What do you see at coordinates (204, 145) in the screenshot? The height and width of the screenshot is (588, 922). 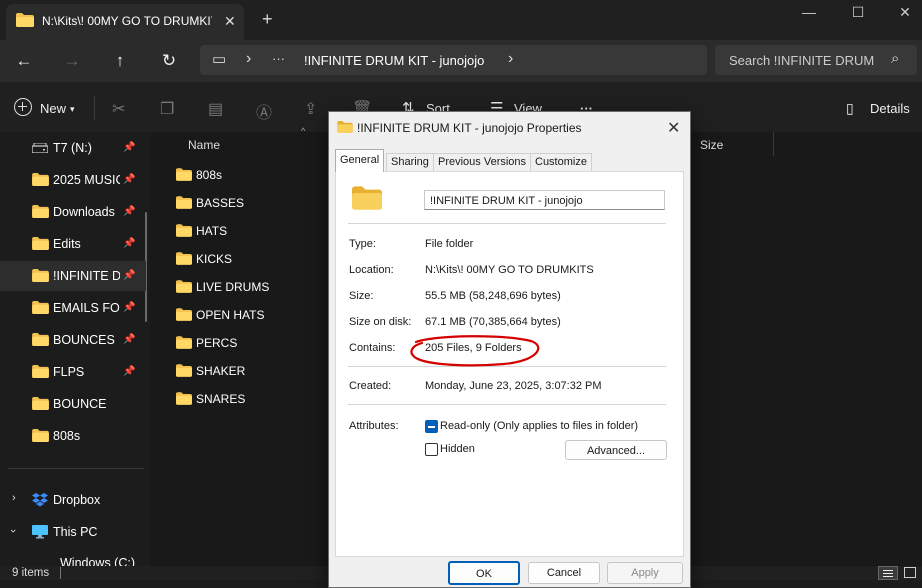 I see `column-header-name: Name` at bounding box center [204, 145].